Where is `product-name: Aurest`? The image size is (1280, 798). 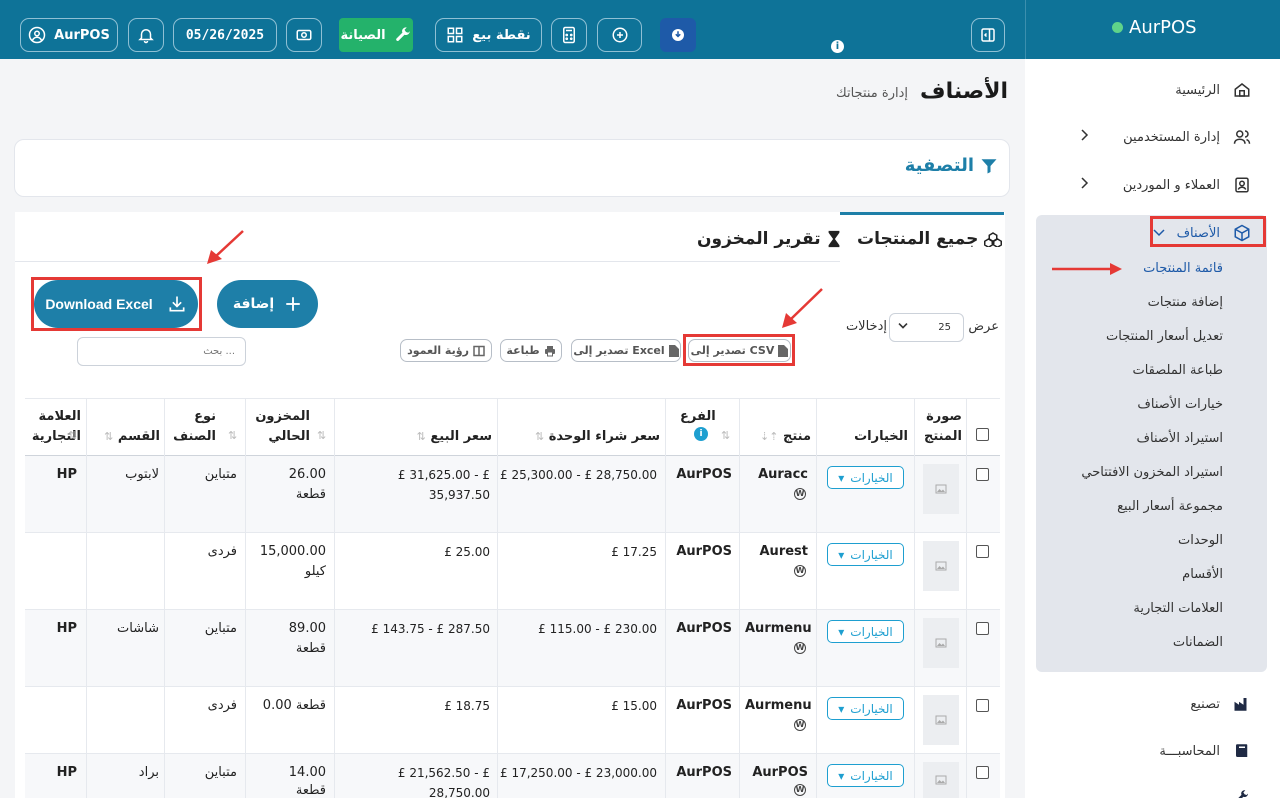
product-name: Aurest is located at coordinates (777, 552).